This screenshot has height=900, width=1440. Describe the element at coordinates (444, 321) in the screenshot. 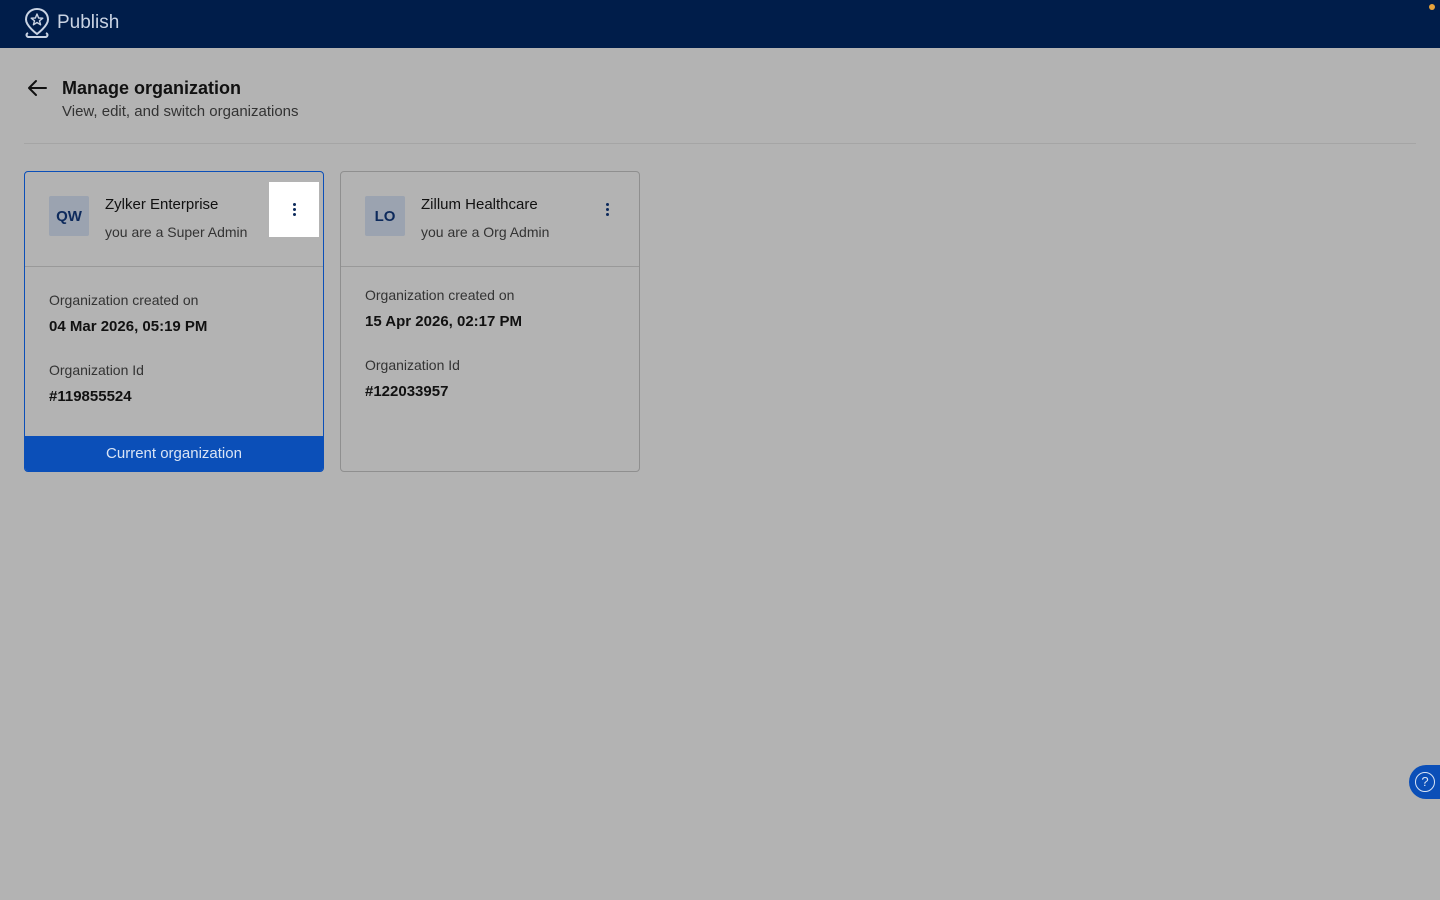

I see `created-value: 15 Apr 2026, 02:17 PM` at that location.